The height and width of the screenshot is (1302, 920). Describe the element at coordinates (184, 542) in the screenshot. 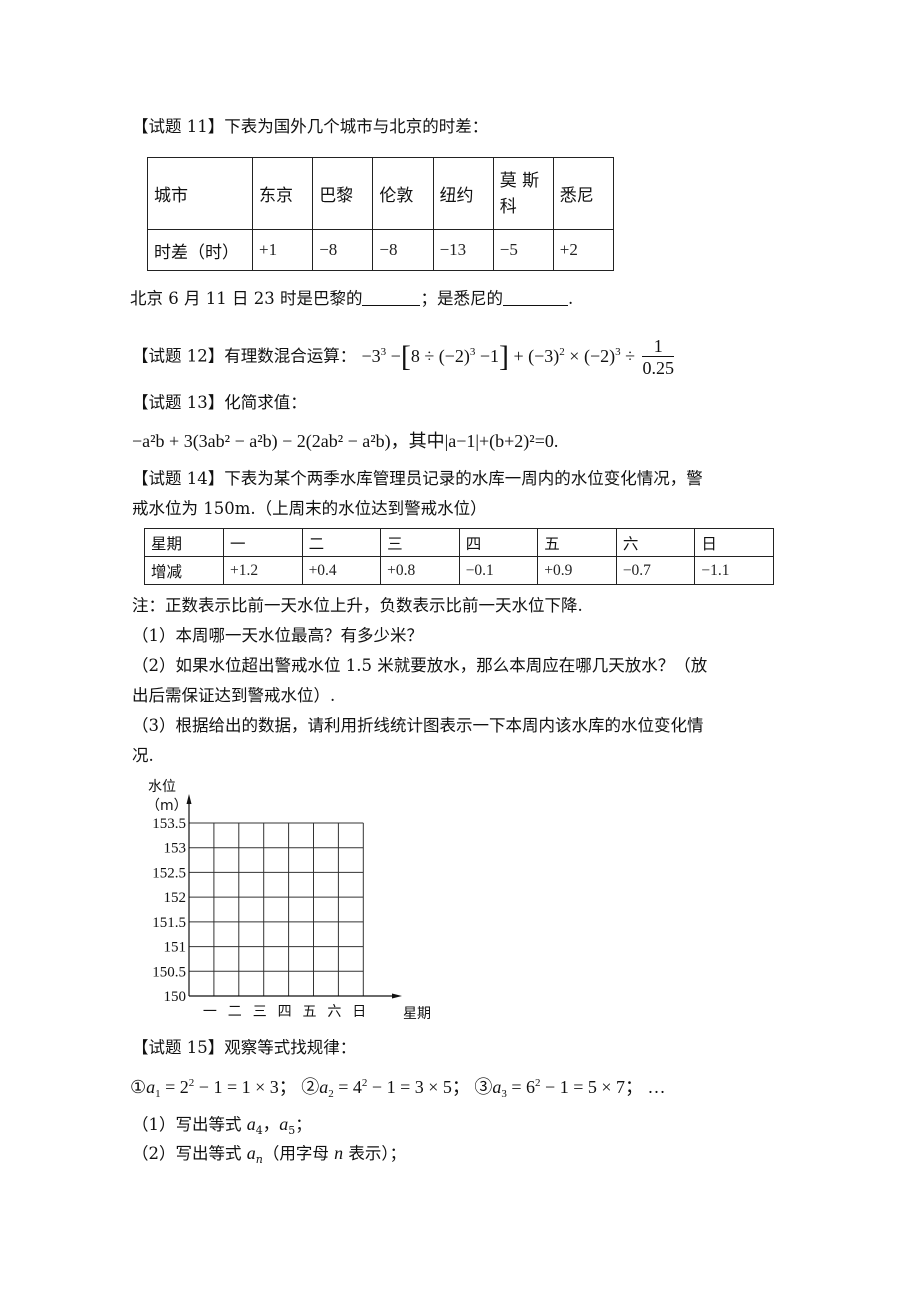

I see `row-header-day: 星期` at that location.